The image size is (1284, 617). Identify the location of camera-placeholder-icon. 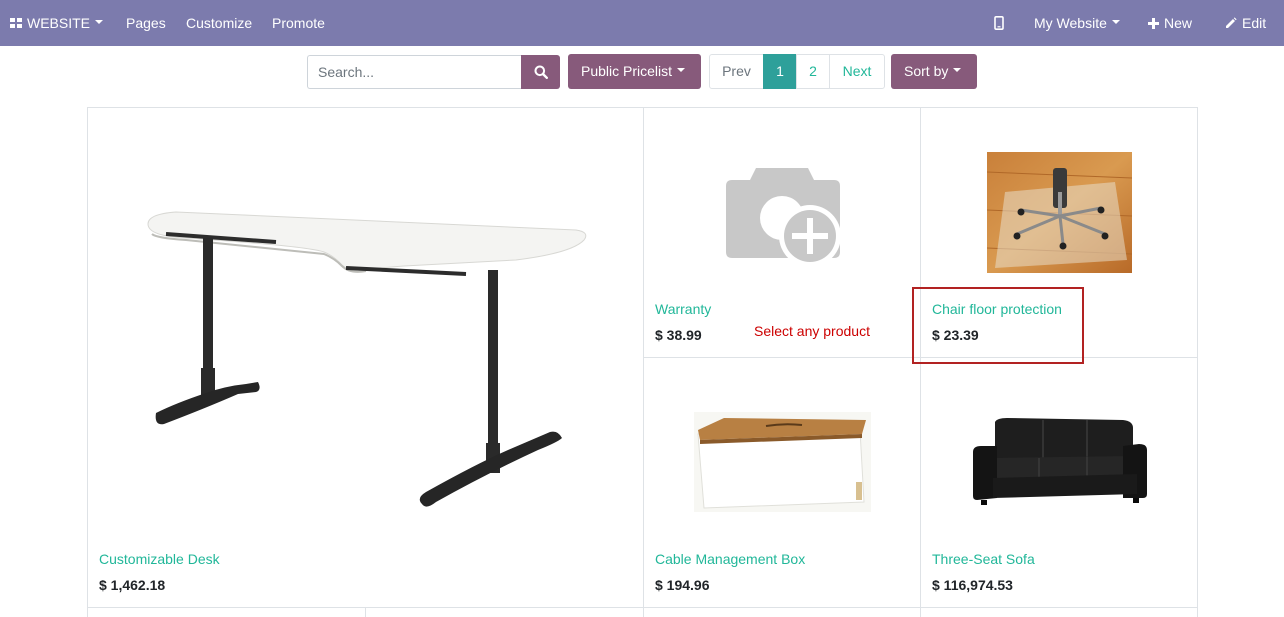
(783, 217).